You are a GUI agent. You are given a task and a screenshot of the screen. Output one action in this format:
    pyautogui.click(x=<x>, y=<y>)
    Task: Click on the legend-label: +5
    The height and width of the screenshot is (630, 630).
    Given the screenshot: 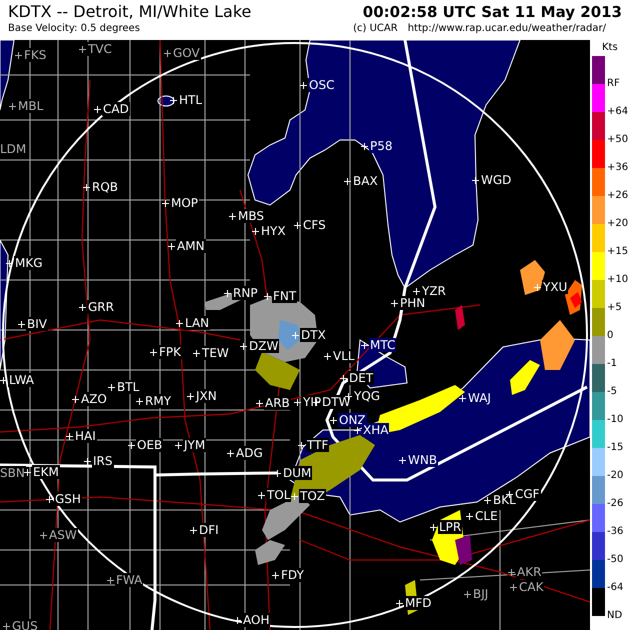 What is the action you would take?
    pyautogui.click(x=614, y=308)
    